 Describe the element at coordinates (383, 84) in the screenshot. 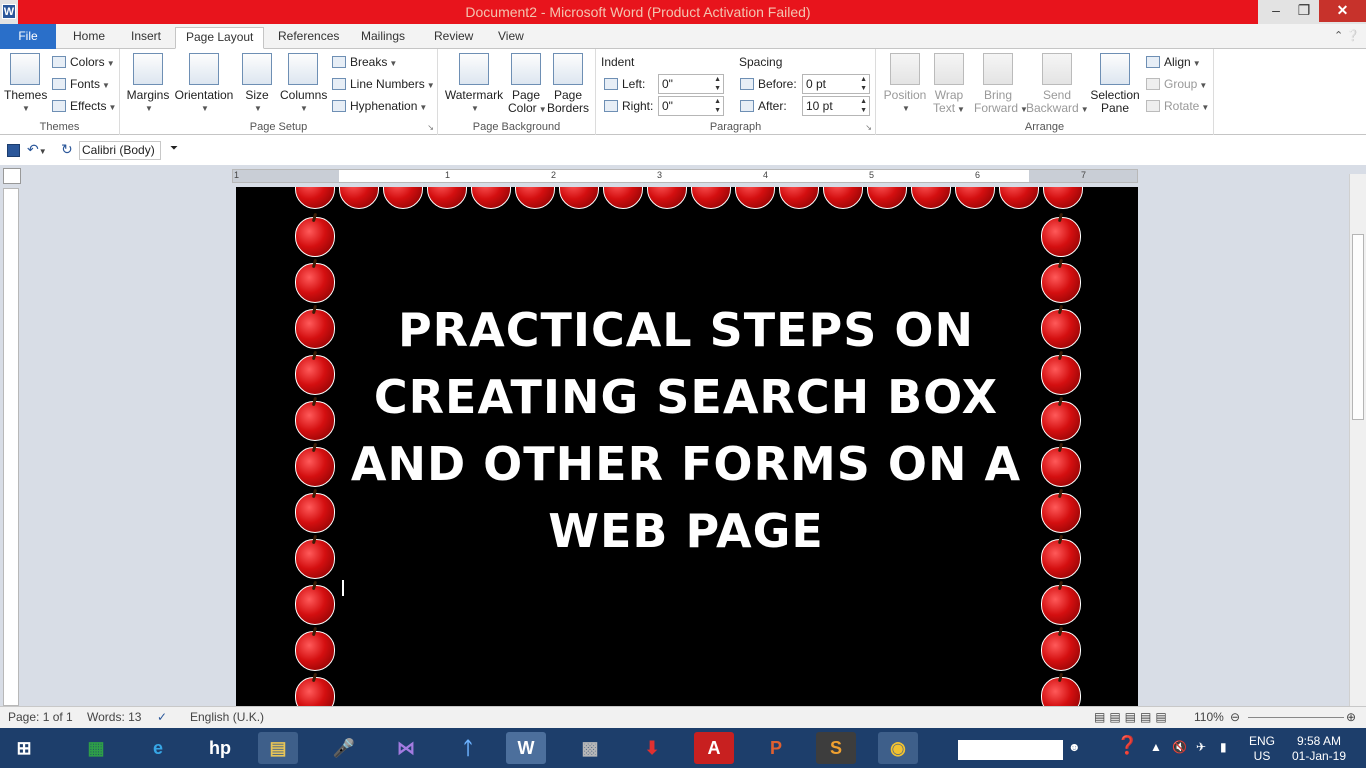

I see `line-numbers-button: Line Numbers ▼` at that location.